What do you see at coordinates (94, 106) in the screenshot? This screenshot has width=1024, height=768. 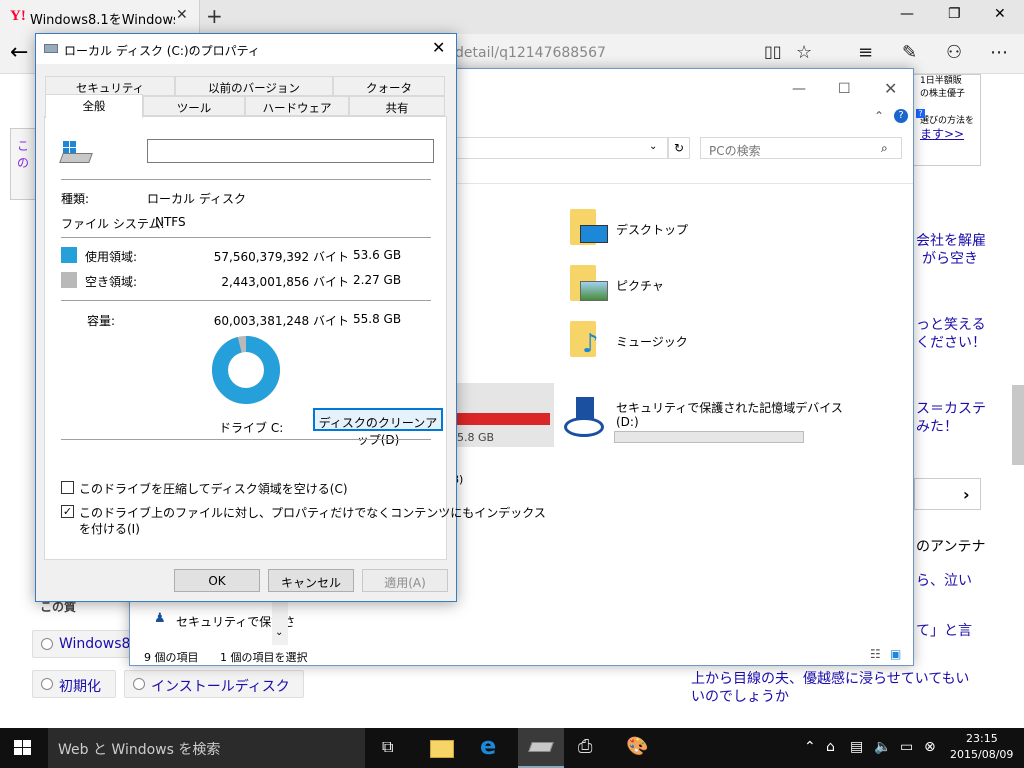 I see `tab-general: 全般` at bounding box center [94, 106].